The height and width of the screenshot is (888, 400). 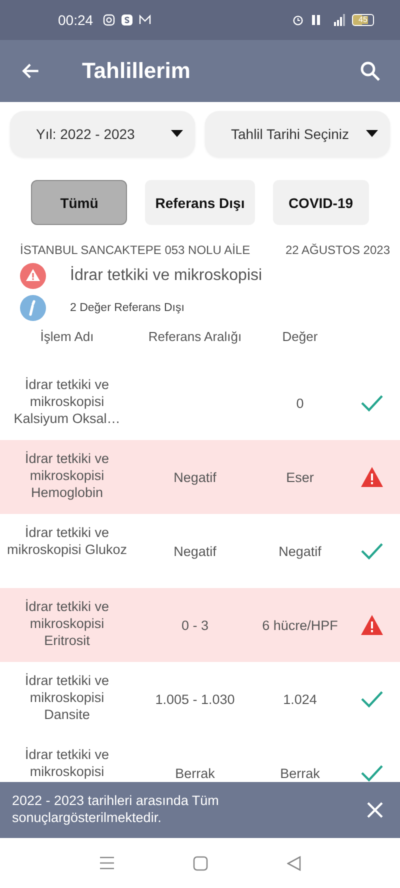 What do you see at coordinates (300, 699) in the screenshot?
I see `result-value: 1.024` at bounding box center [300, 699].